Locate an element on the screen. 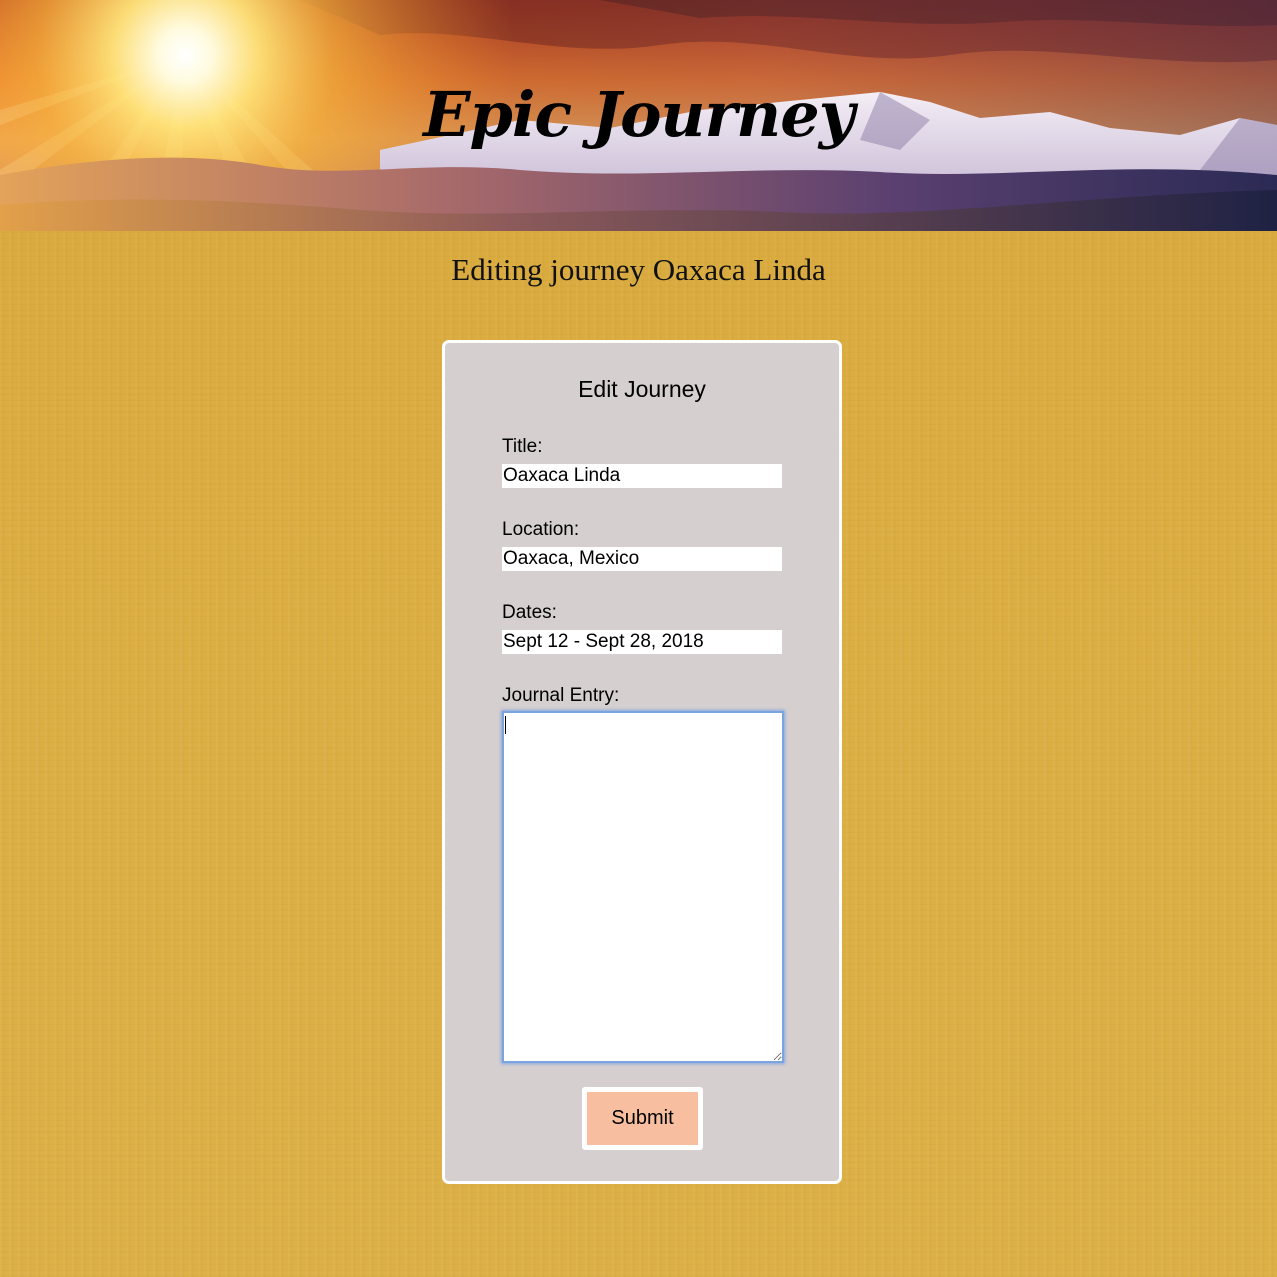 The image size is (1277, 1277). page-title: Editing journey Oaxaca Linda is located at coordinates (638, 269).